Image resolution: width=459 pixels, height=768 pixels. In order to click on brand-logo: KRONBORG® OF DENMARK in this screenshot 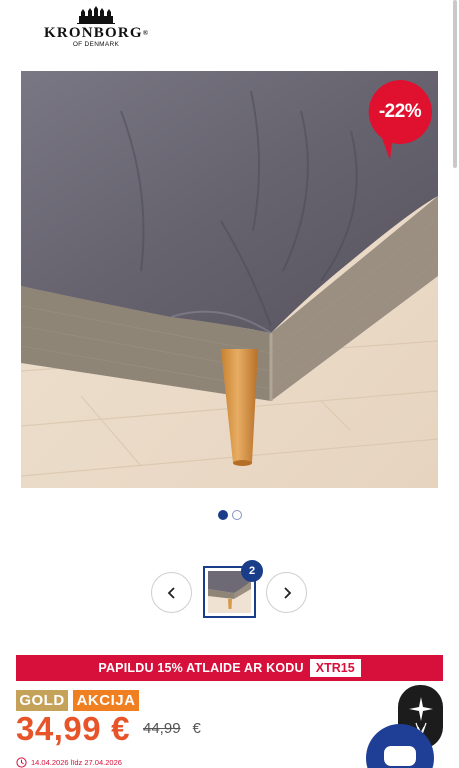, I will do `click(96, 31)`.